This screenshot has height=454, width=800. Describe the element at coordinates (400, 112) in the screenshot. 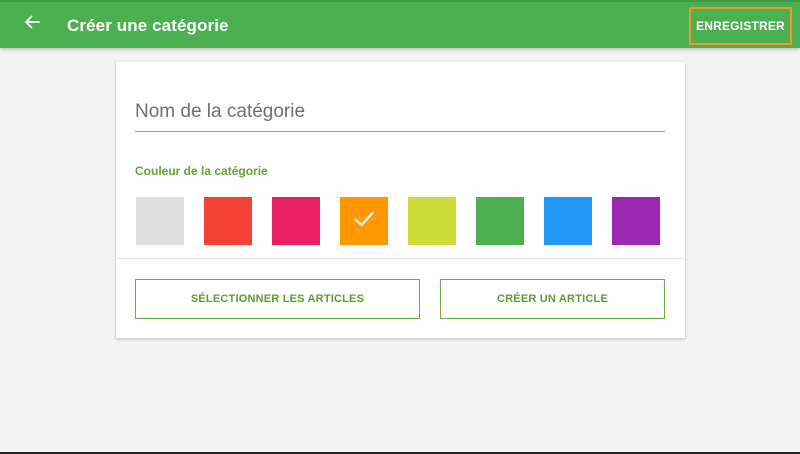

I see `category-name-input` at that location.